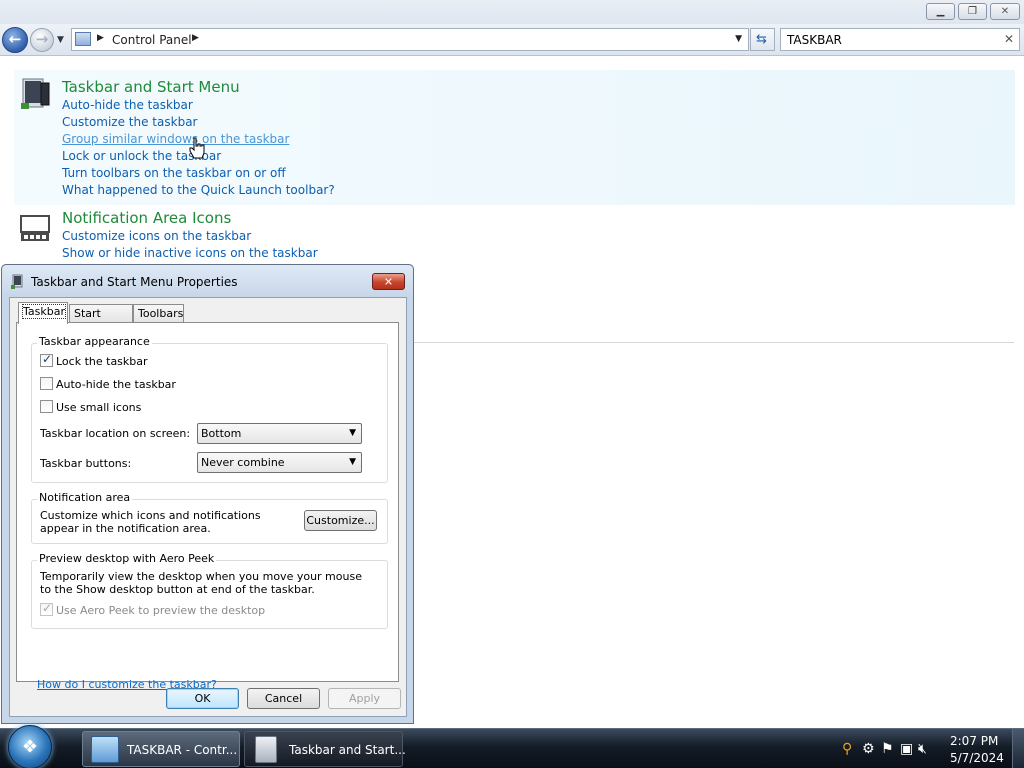 Image resolution: width=1024 pixels, height=768 pixels. I want to click on back-arrow-icon: ←, so click(15, 39).